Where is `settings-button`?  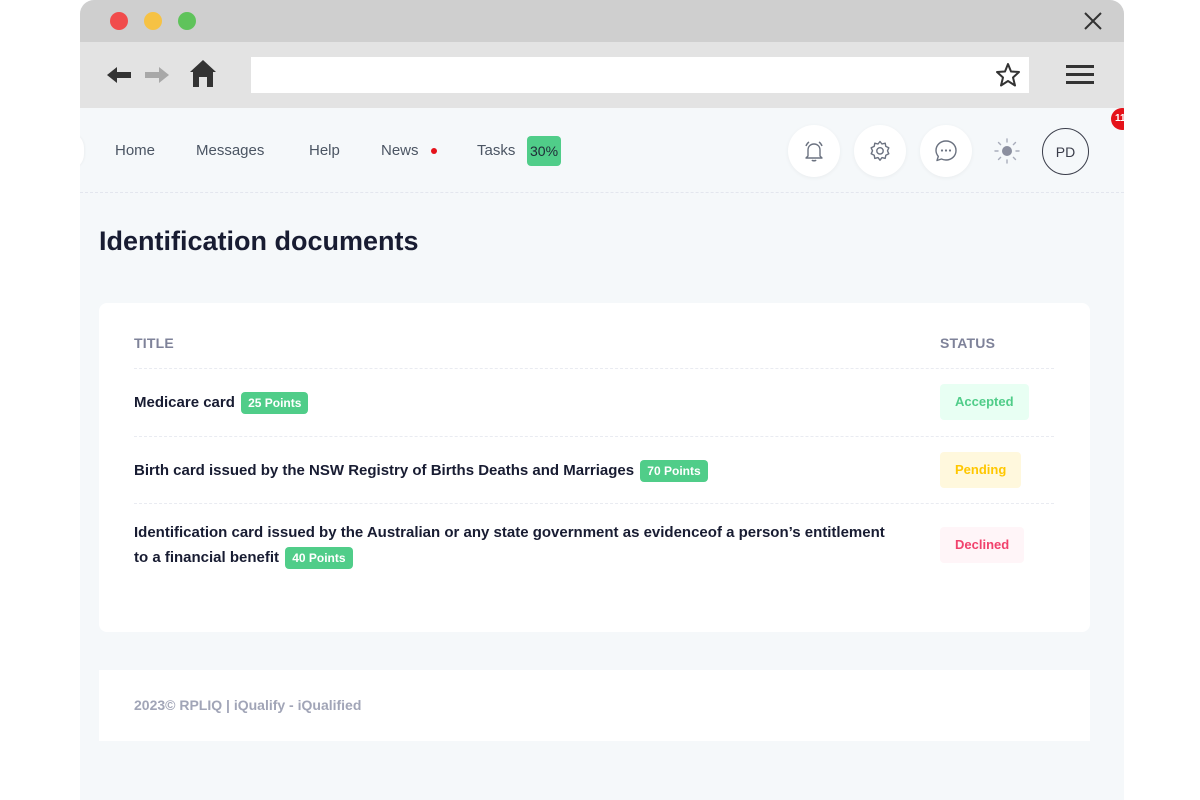
settings-button is located at coordinates (880, 151).